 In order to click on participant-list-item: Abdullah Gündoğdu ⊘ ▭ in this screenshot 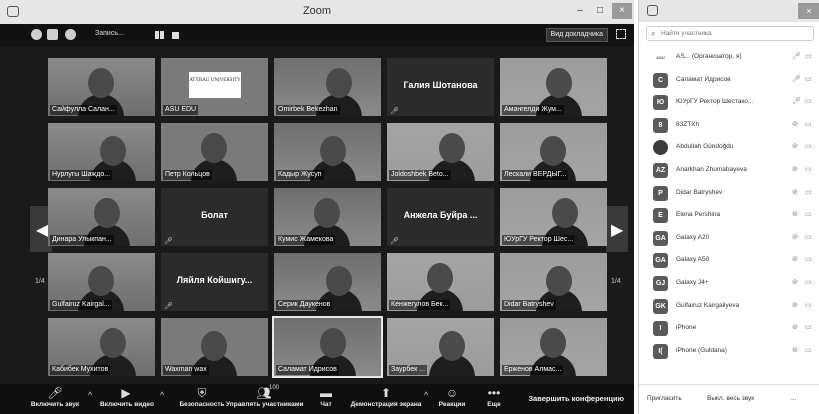, I will do `click(729, 147)`.